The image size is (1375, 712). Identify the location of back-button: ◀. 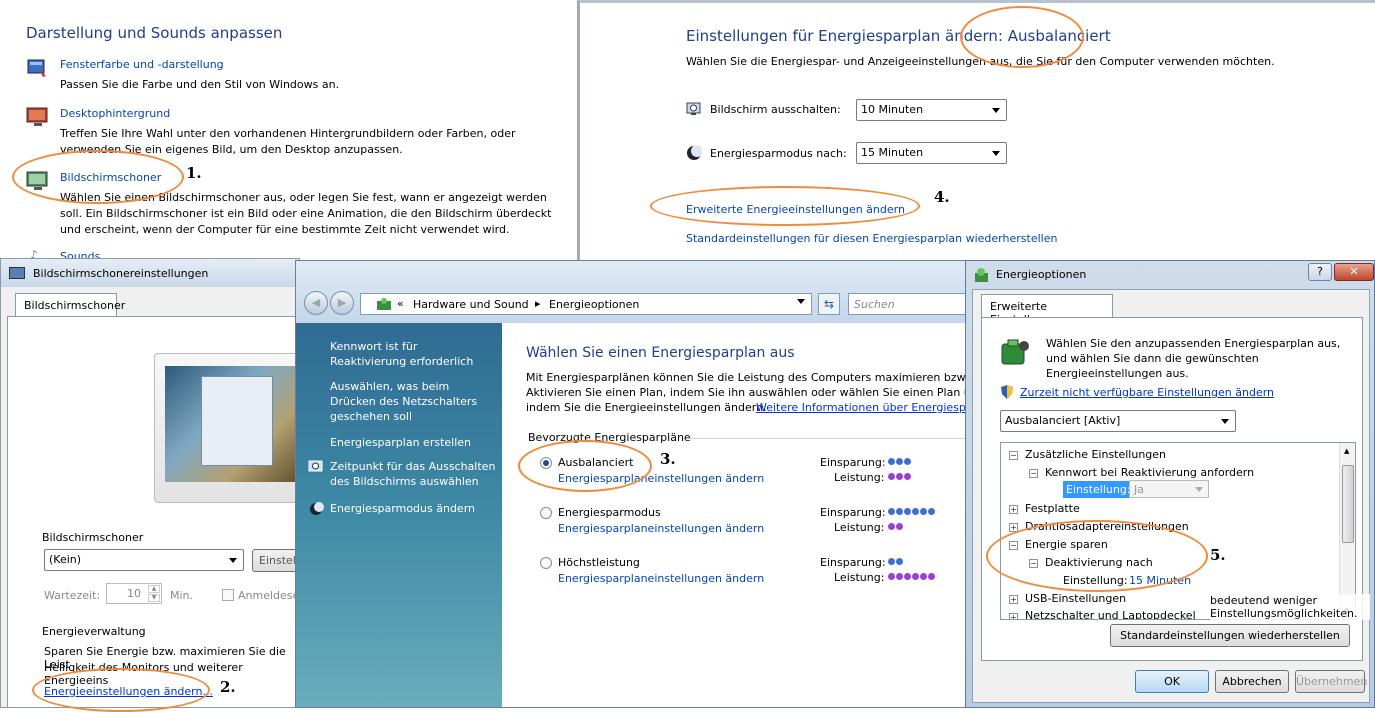
(316, 303).